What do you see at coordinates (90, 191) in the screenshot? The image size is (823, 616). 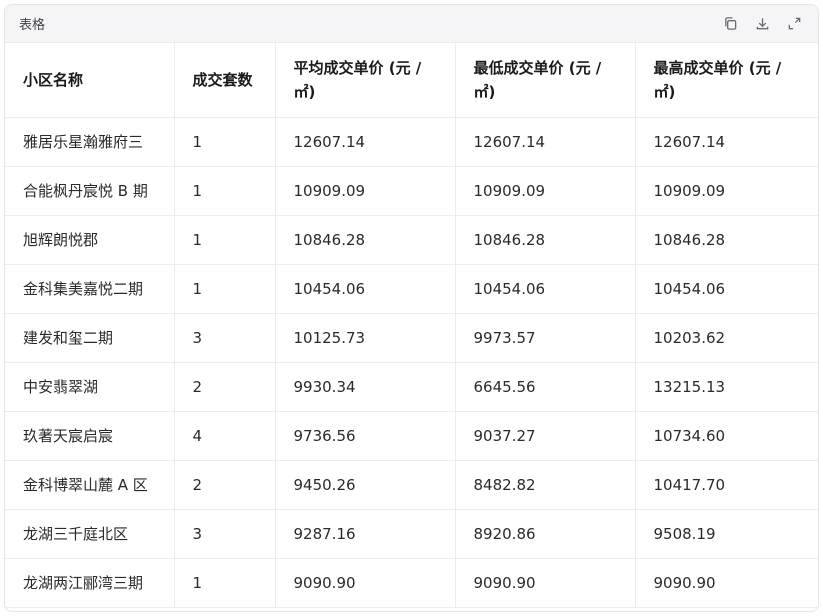 I see `table-cell: 合能枫丹宸悦 B 期` at bounding box center [90, 191].